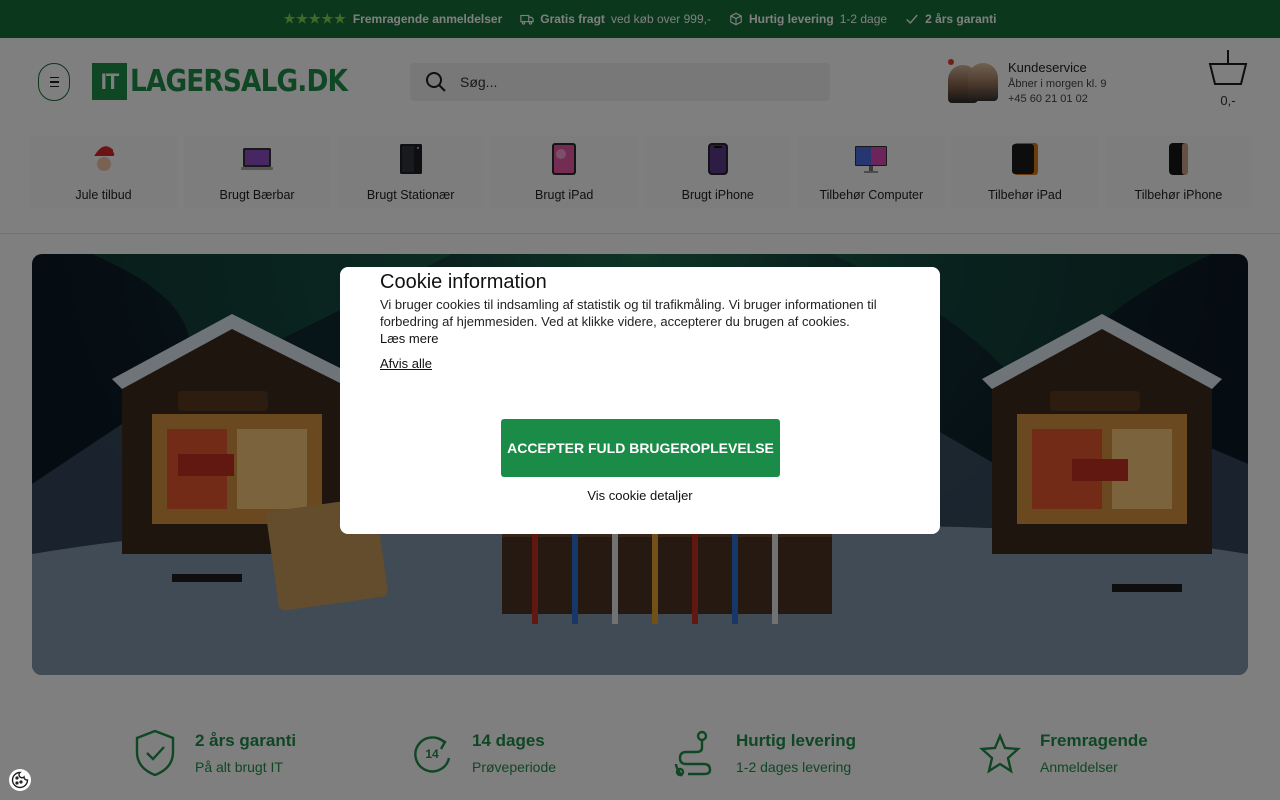 This screenshot has height=800, width=1280. What do you see at coordinates (406, 363) in the screenshot?
I see `cookie-reject-all-link: Afvis alle` at bounding box center [406, 363].